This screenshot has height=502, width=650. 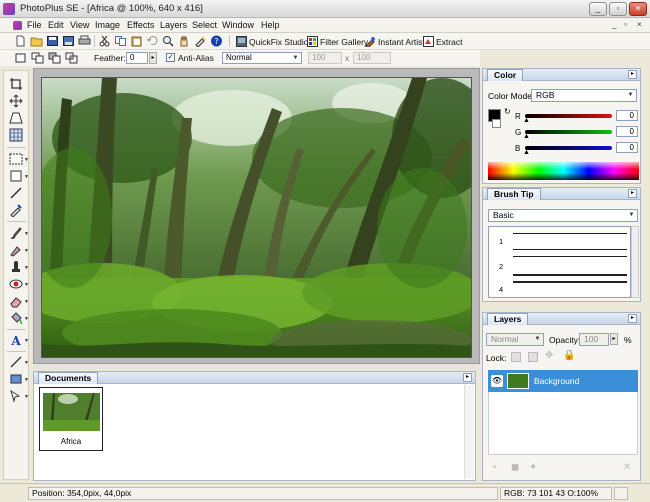 What do you see at coordinates (514, 194) in the screenshot?
I see `brush-tip-panel-tab: Brush Tip` at bounding box center [514, 194].